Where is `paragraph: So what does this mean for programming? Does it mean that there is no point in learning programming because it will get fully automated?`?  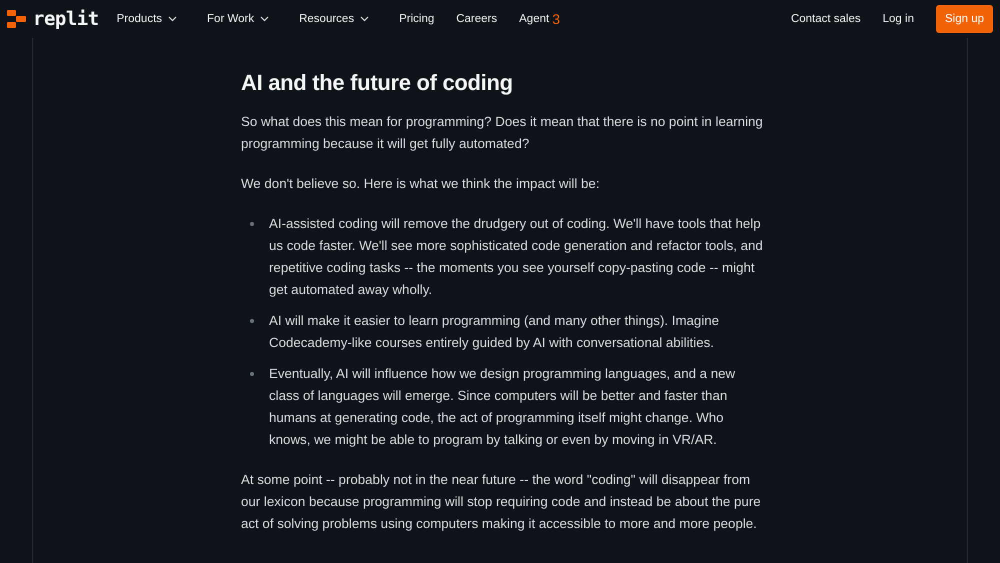 paragraph: So what does this mean for programming? Does it mean that there is no point in learning programming because it will get fully automated? is located at coordinates (502, 133).